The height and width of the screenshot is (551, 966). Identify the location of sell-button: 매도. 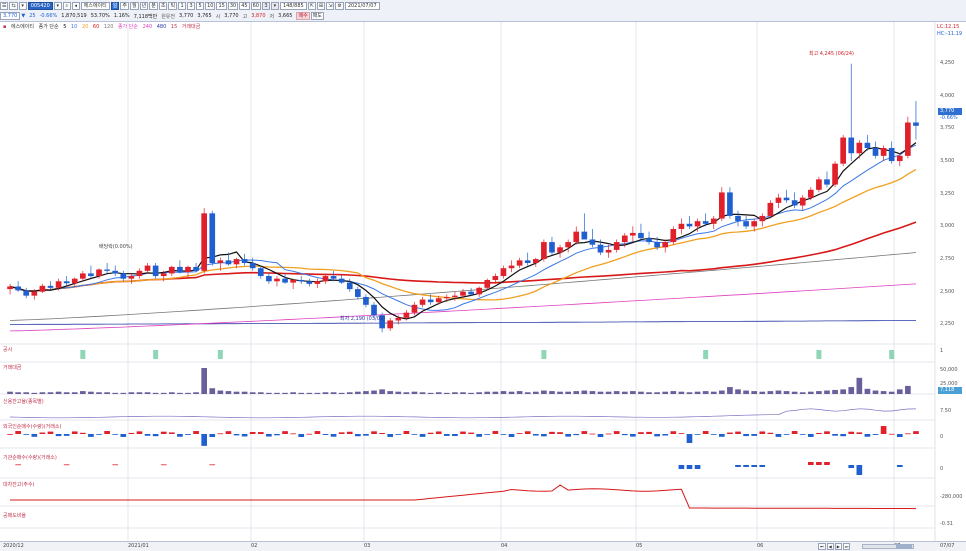
(317, 16).